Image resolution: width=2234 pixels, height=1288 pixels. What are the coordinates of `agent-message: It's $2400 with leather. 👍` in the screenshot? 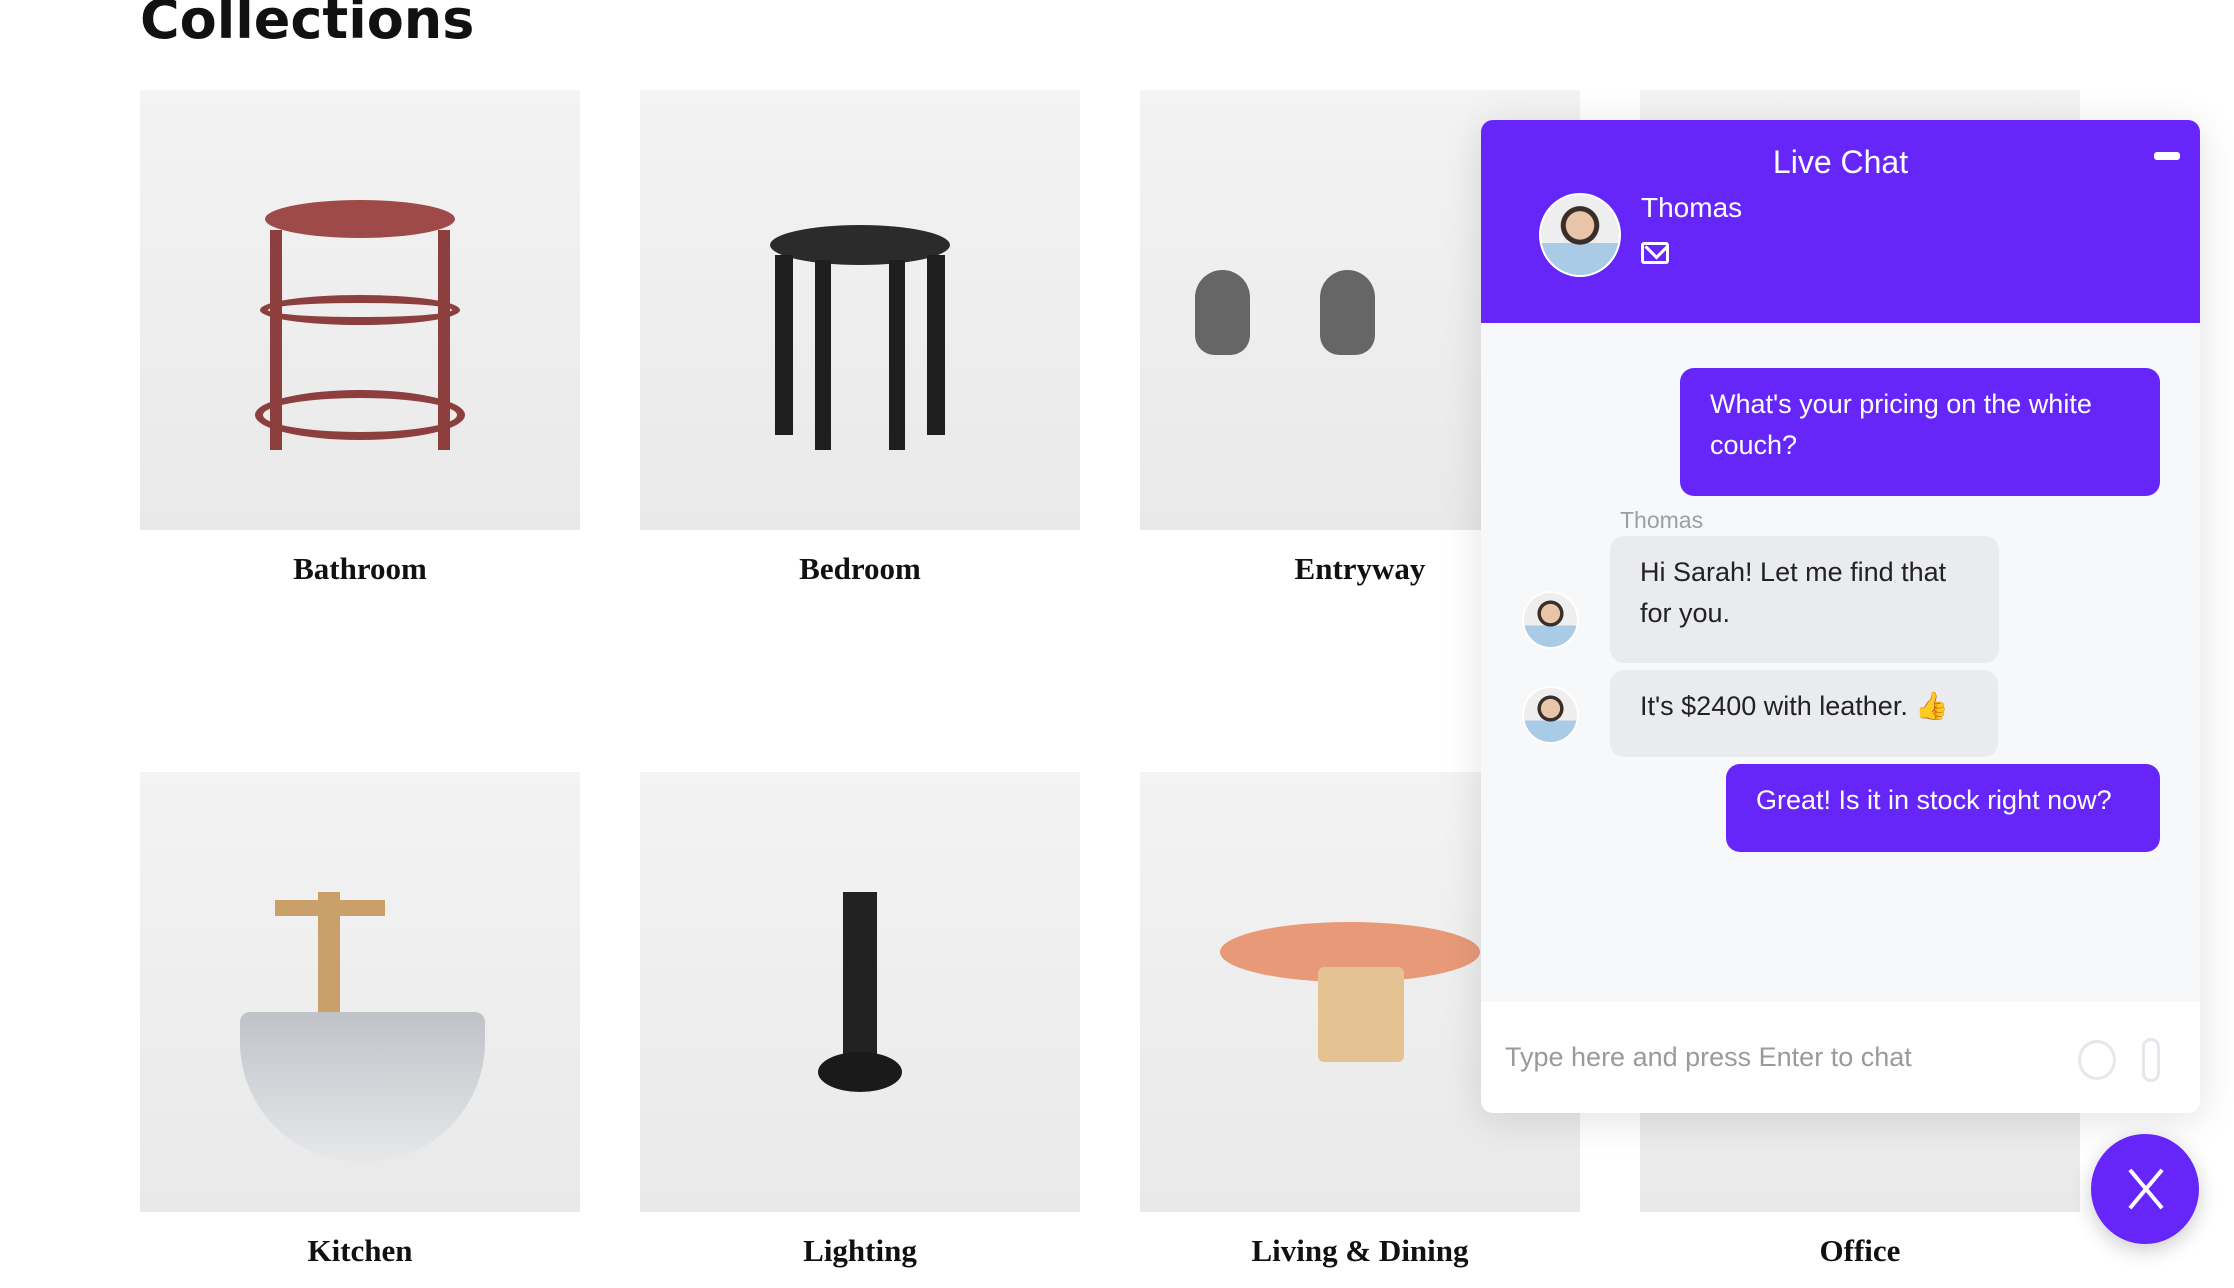 It's located at (1804, 713).